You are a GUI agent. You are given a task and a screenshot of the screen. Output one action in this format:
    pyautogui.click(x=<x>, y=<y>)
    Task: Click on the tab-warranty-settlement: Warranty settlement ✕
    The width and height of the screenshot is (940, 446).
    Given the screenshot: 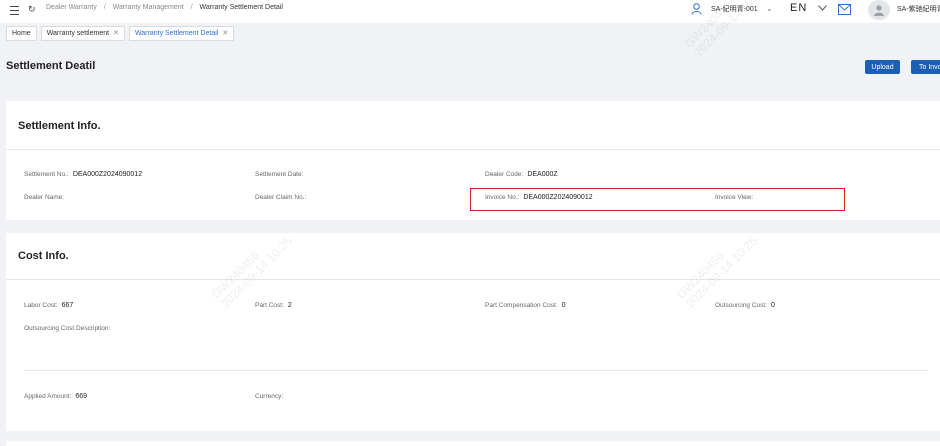 What is the action you would take?
    pyautogui.click(x=82, y=33)
    